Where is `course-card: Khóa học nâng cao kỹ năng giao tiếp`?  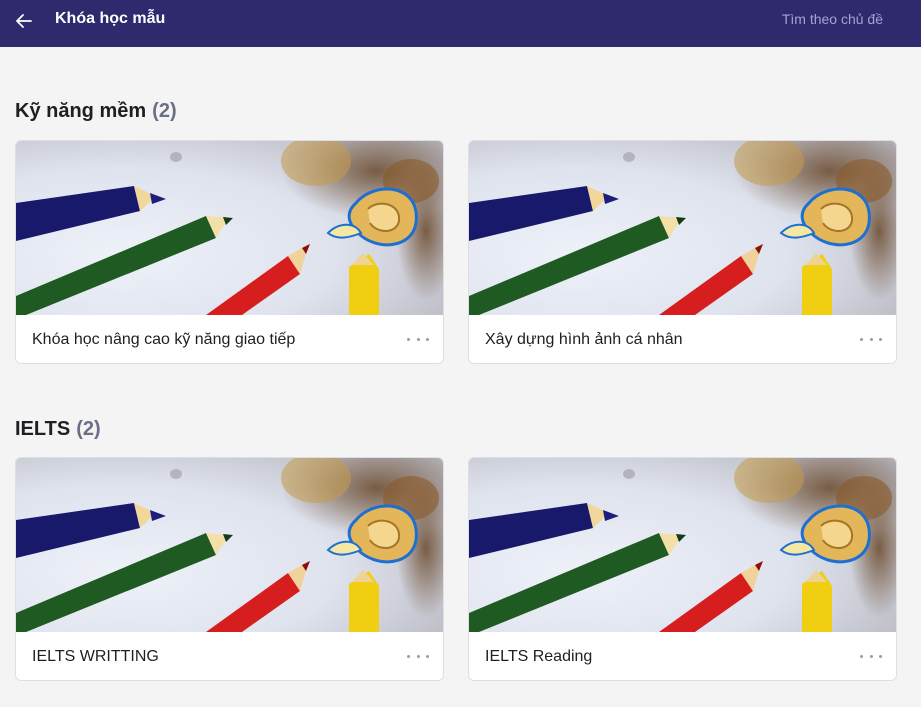
course-card: Khóa học nâng cao kỹ năng giao tiếp is located at coordinates (229, 252).